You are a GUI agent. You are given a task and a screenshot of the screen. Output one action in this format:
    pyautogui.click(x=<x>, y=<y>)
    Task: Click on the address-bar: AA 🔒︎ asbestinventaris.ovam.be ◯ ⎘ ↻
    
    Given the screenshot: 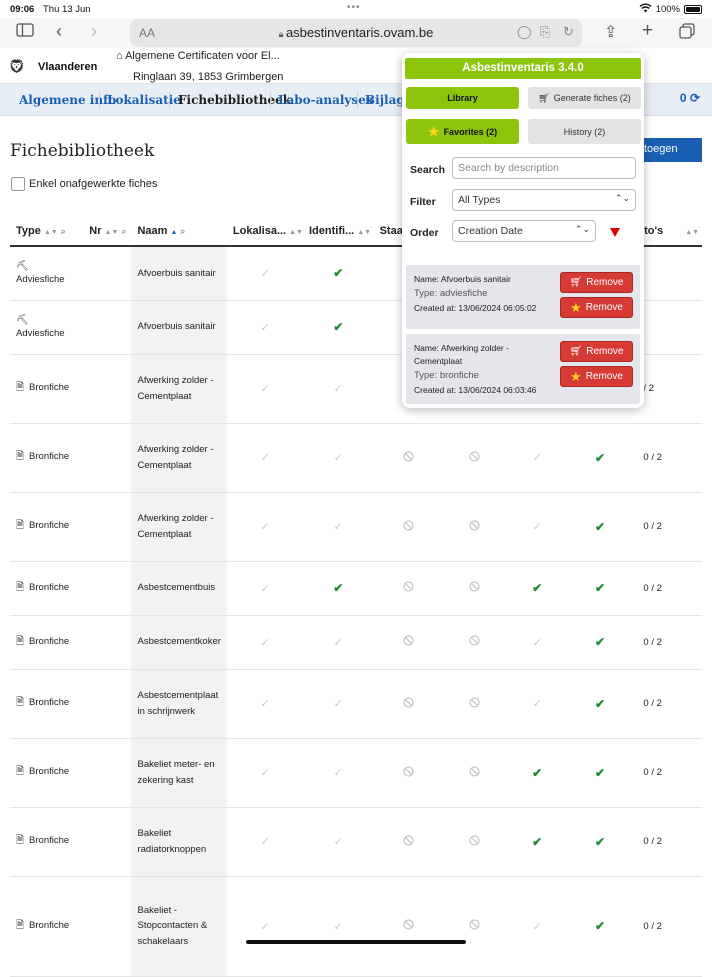 What is the action you would take?
    pyautogui.click(x=356, y=33)
    